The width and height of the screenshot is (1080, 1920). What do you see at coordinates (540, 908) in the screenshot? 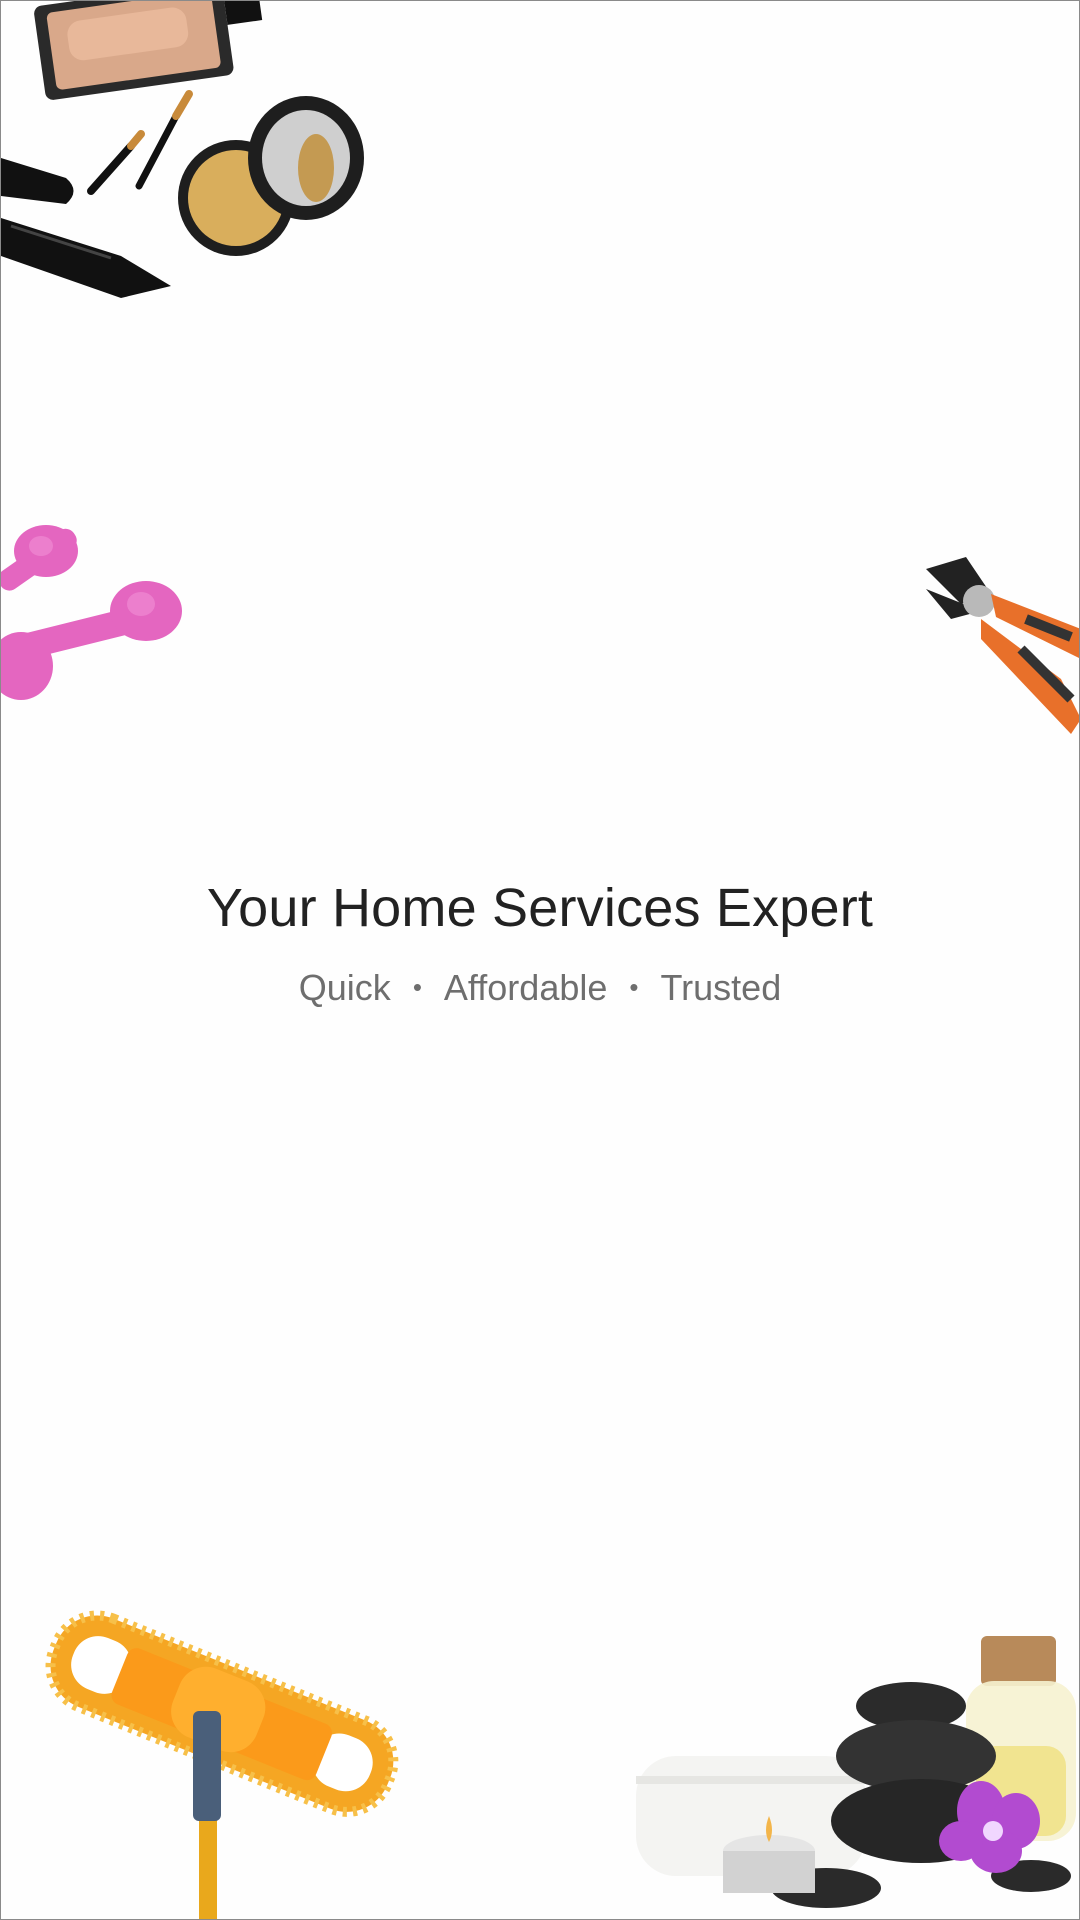
I see `headline: Your Home Services Expert` at bounding box center [540, 908].